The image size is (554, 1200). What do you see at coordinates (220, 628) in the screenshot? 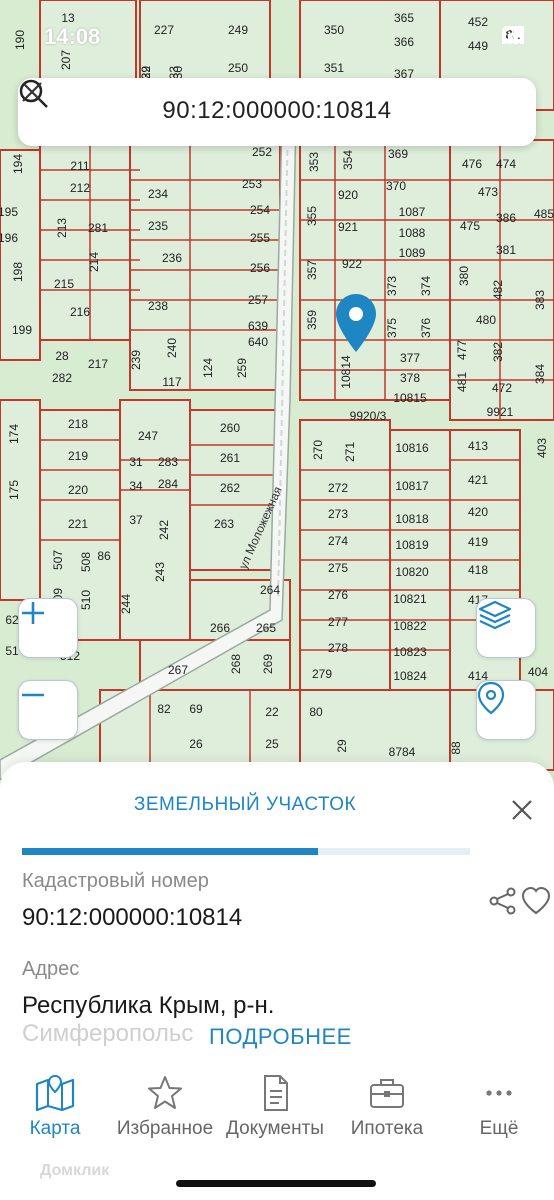
I see `parcel-label: 266` at bounding box center [220, 628].